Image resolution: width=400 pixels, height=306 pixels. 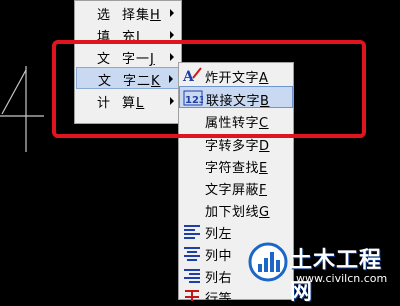 What do you see at coordinates (236, 165) in the screenshot?
I see `submenu-item-char-find: 字符查找E` at bounding box center [236, 165].